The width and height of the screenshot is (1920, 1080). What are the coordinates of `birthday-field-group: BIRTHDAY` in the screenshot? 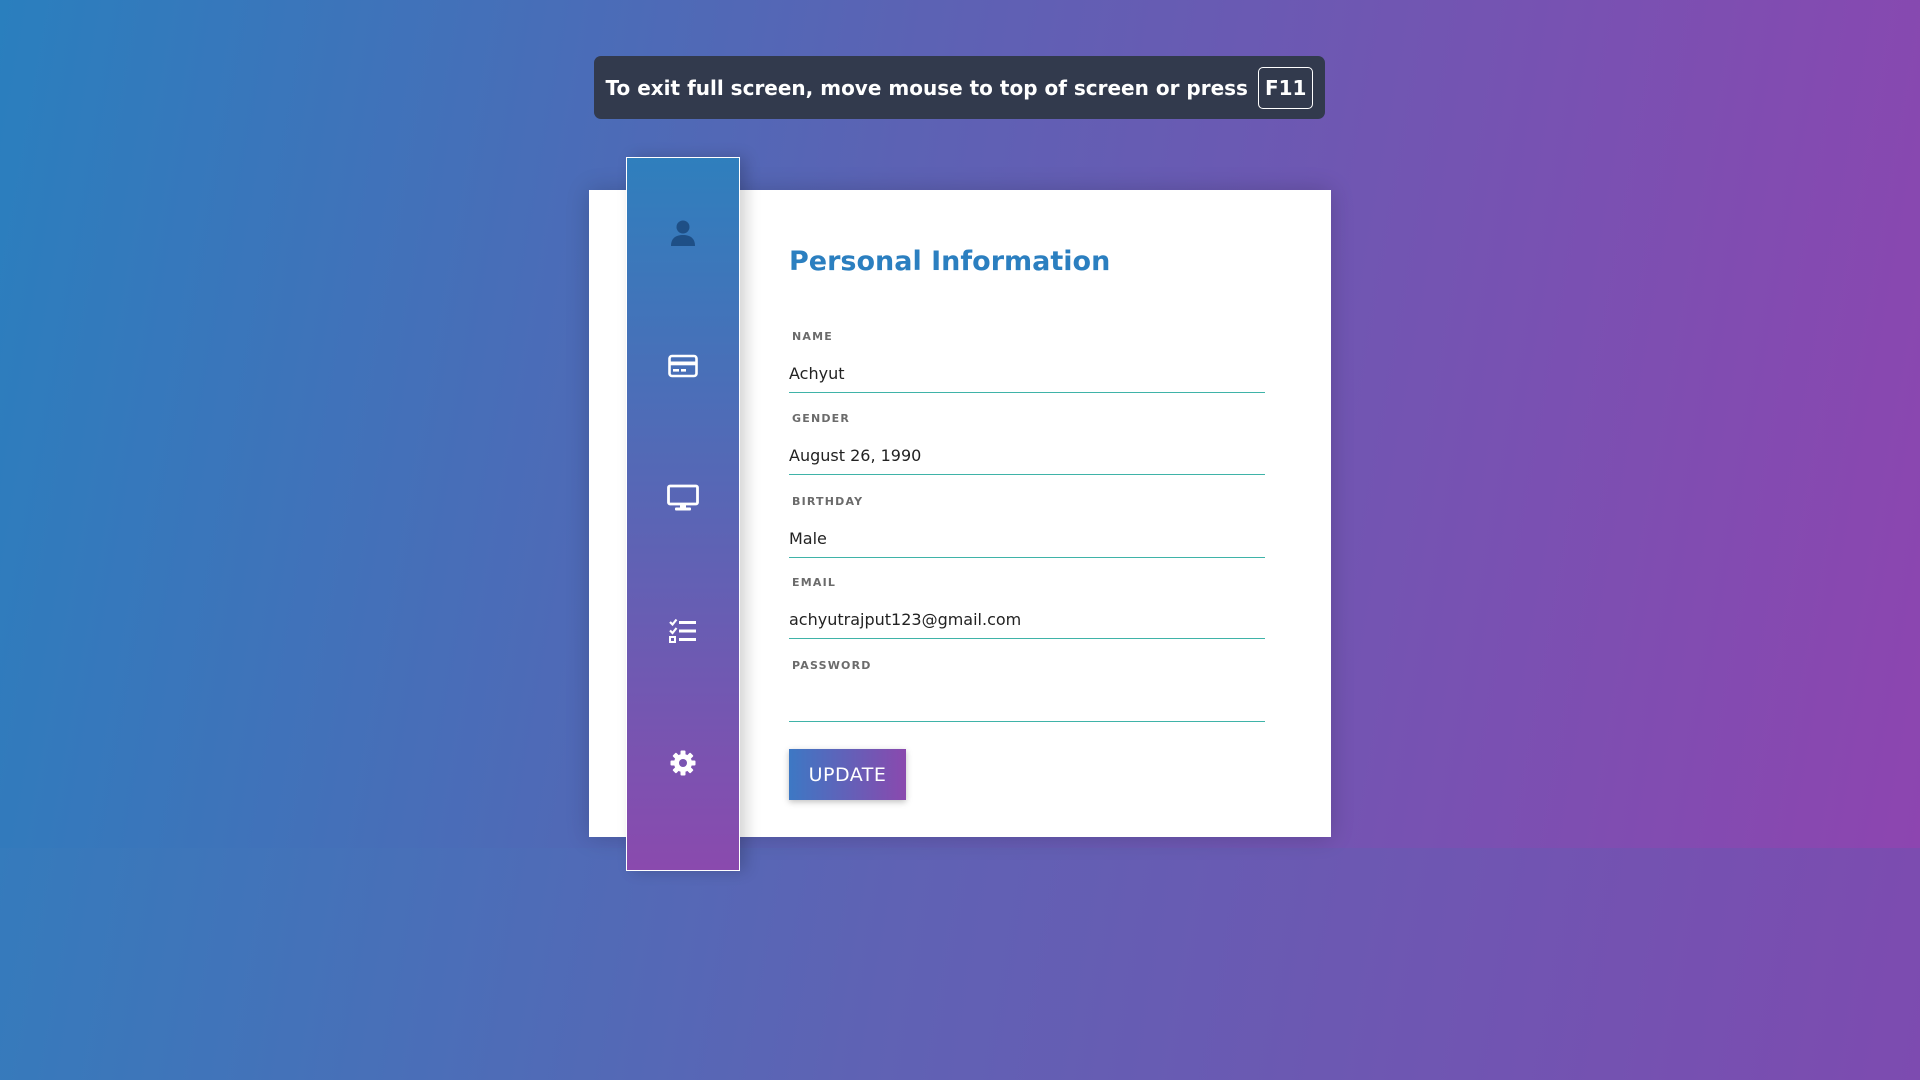 It's located at (1027, 536).